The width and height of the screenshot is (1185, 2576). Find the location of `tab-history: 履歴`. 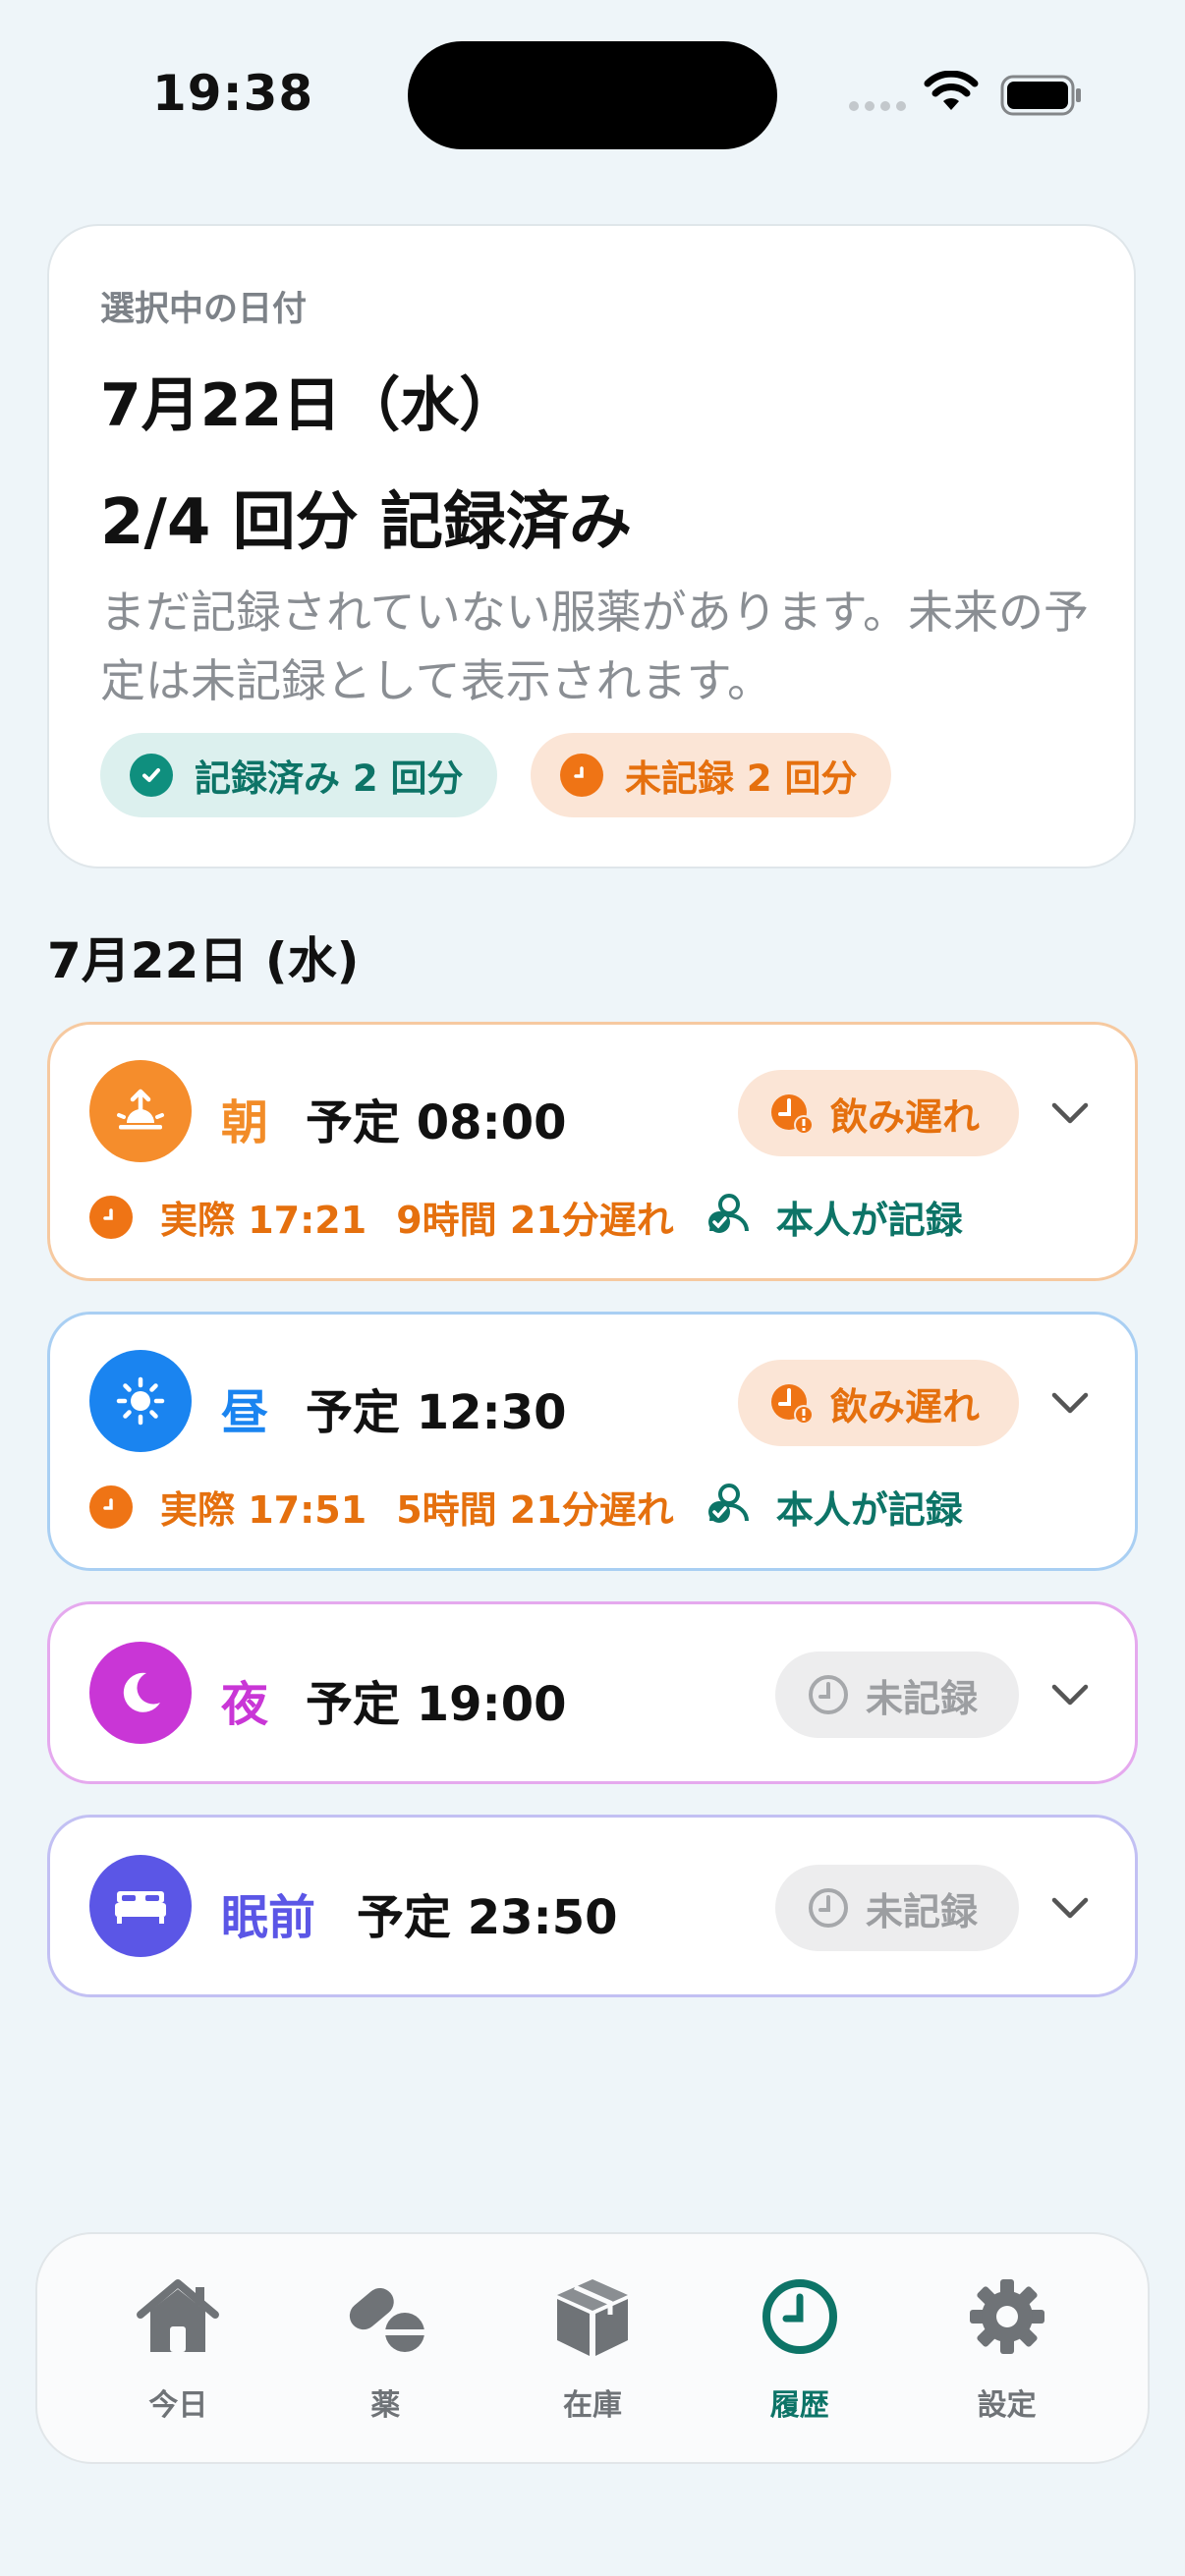

tab-history: 履歴 is located at coordinates (800, 2348).